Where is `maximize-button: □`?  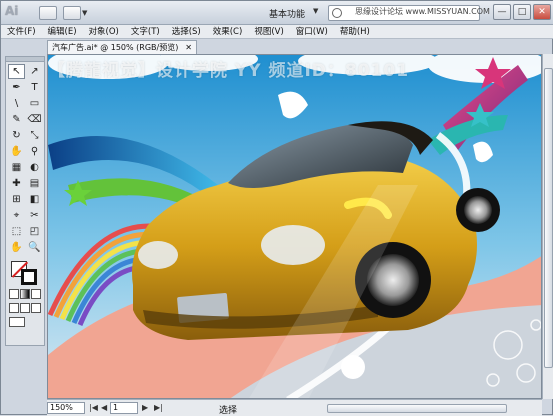
maximize-button: □ is located at coordinates (522, 12).